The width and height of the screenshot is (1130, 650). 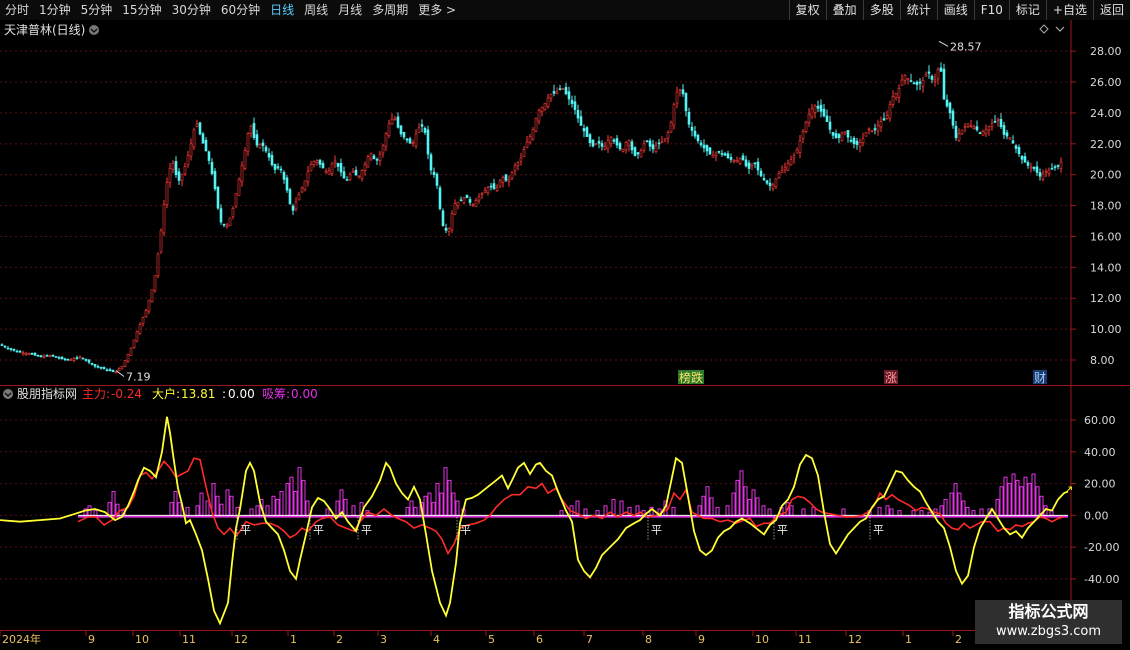 I want to click on event-marker: 涨, so click(x=891, y=377).